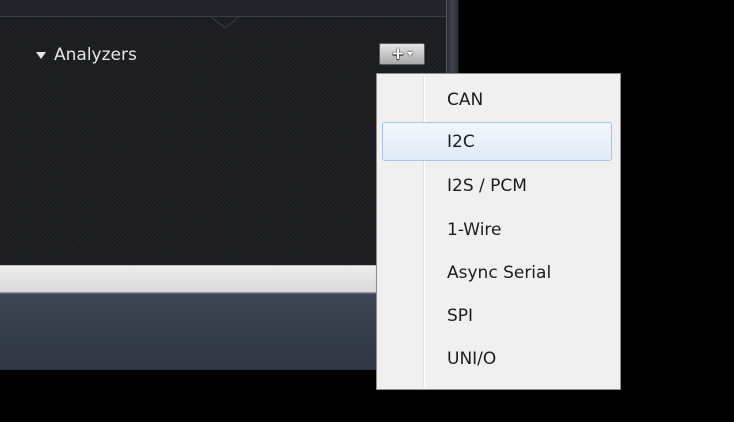 The image size is (734, 422). What do you see at coordinates (499, 272) in the screenshot?
I see `menu-item-label: Async Serial` at bounding box center [499, 272].